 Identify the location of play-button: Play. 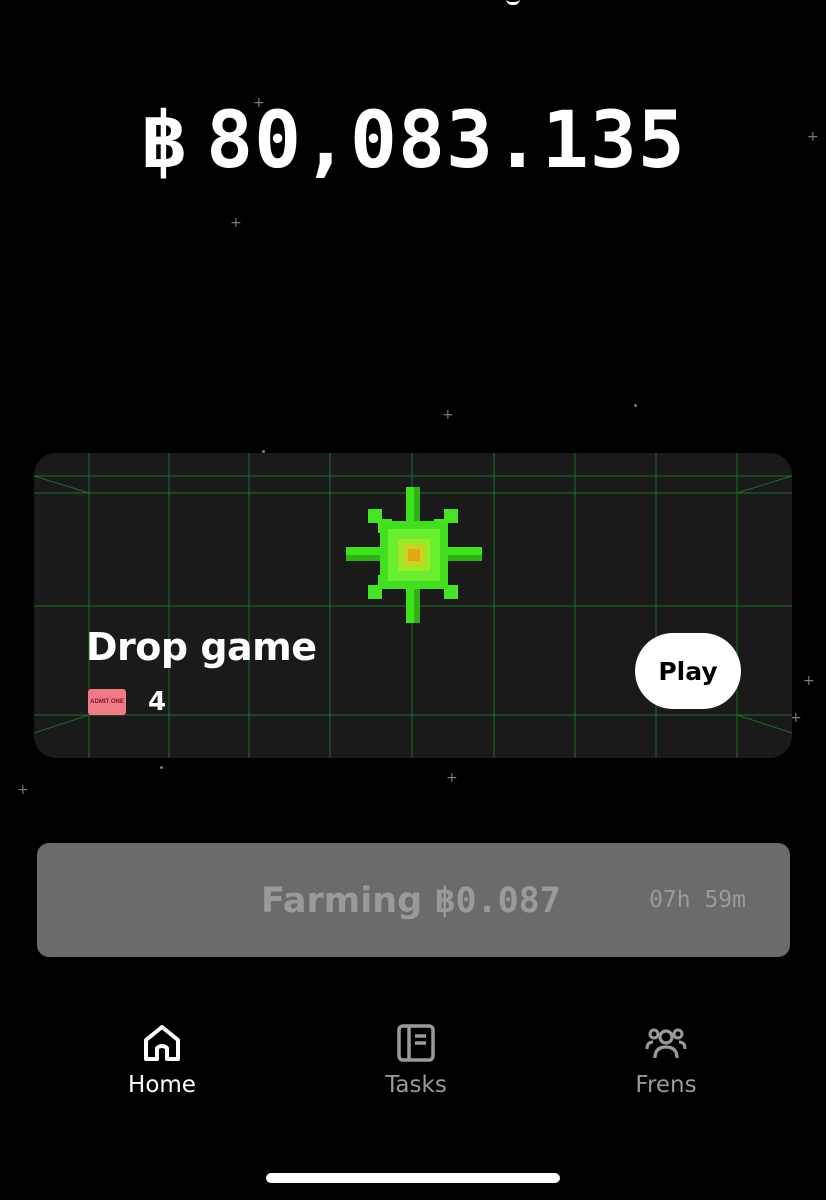
(688, 671).